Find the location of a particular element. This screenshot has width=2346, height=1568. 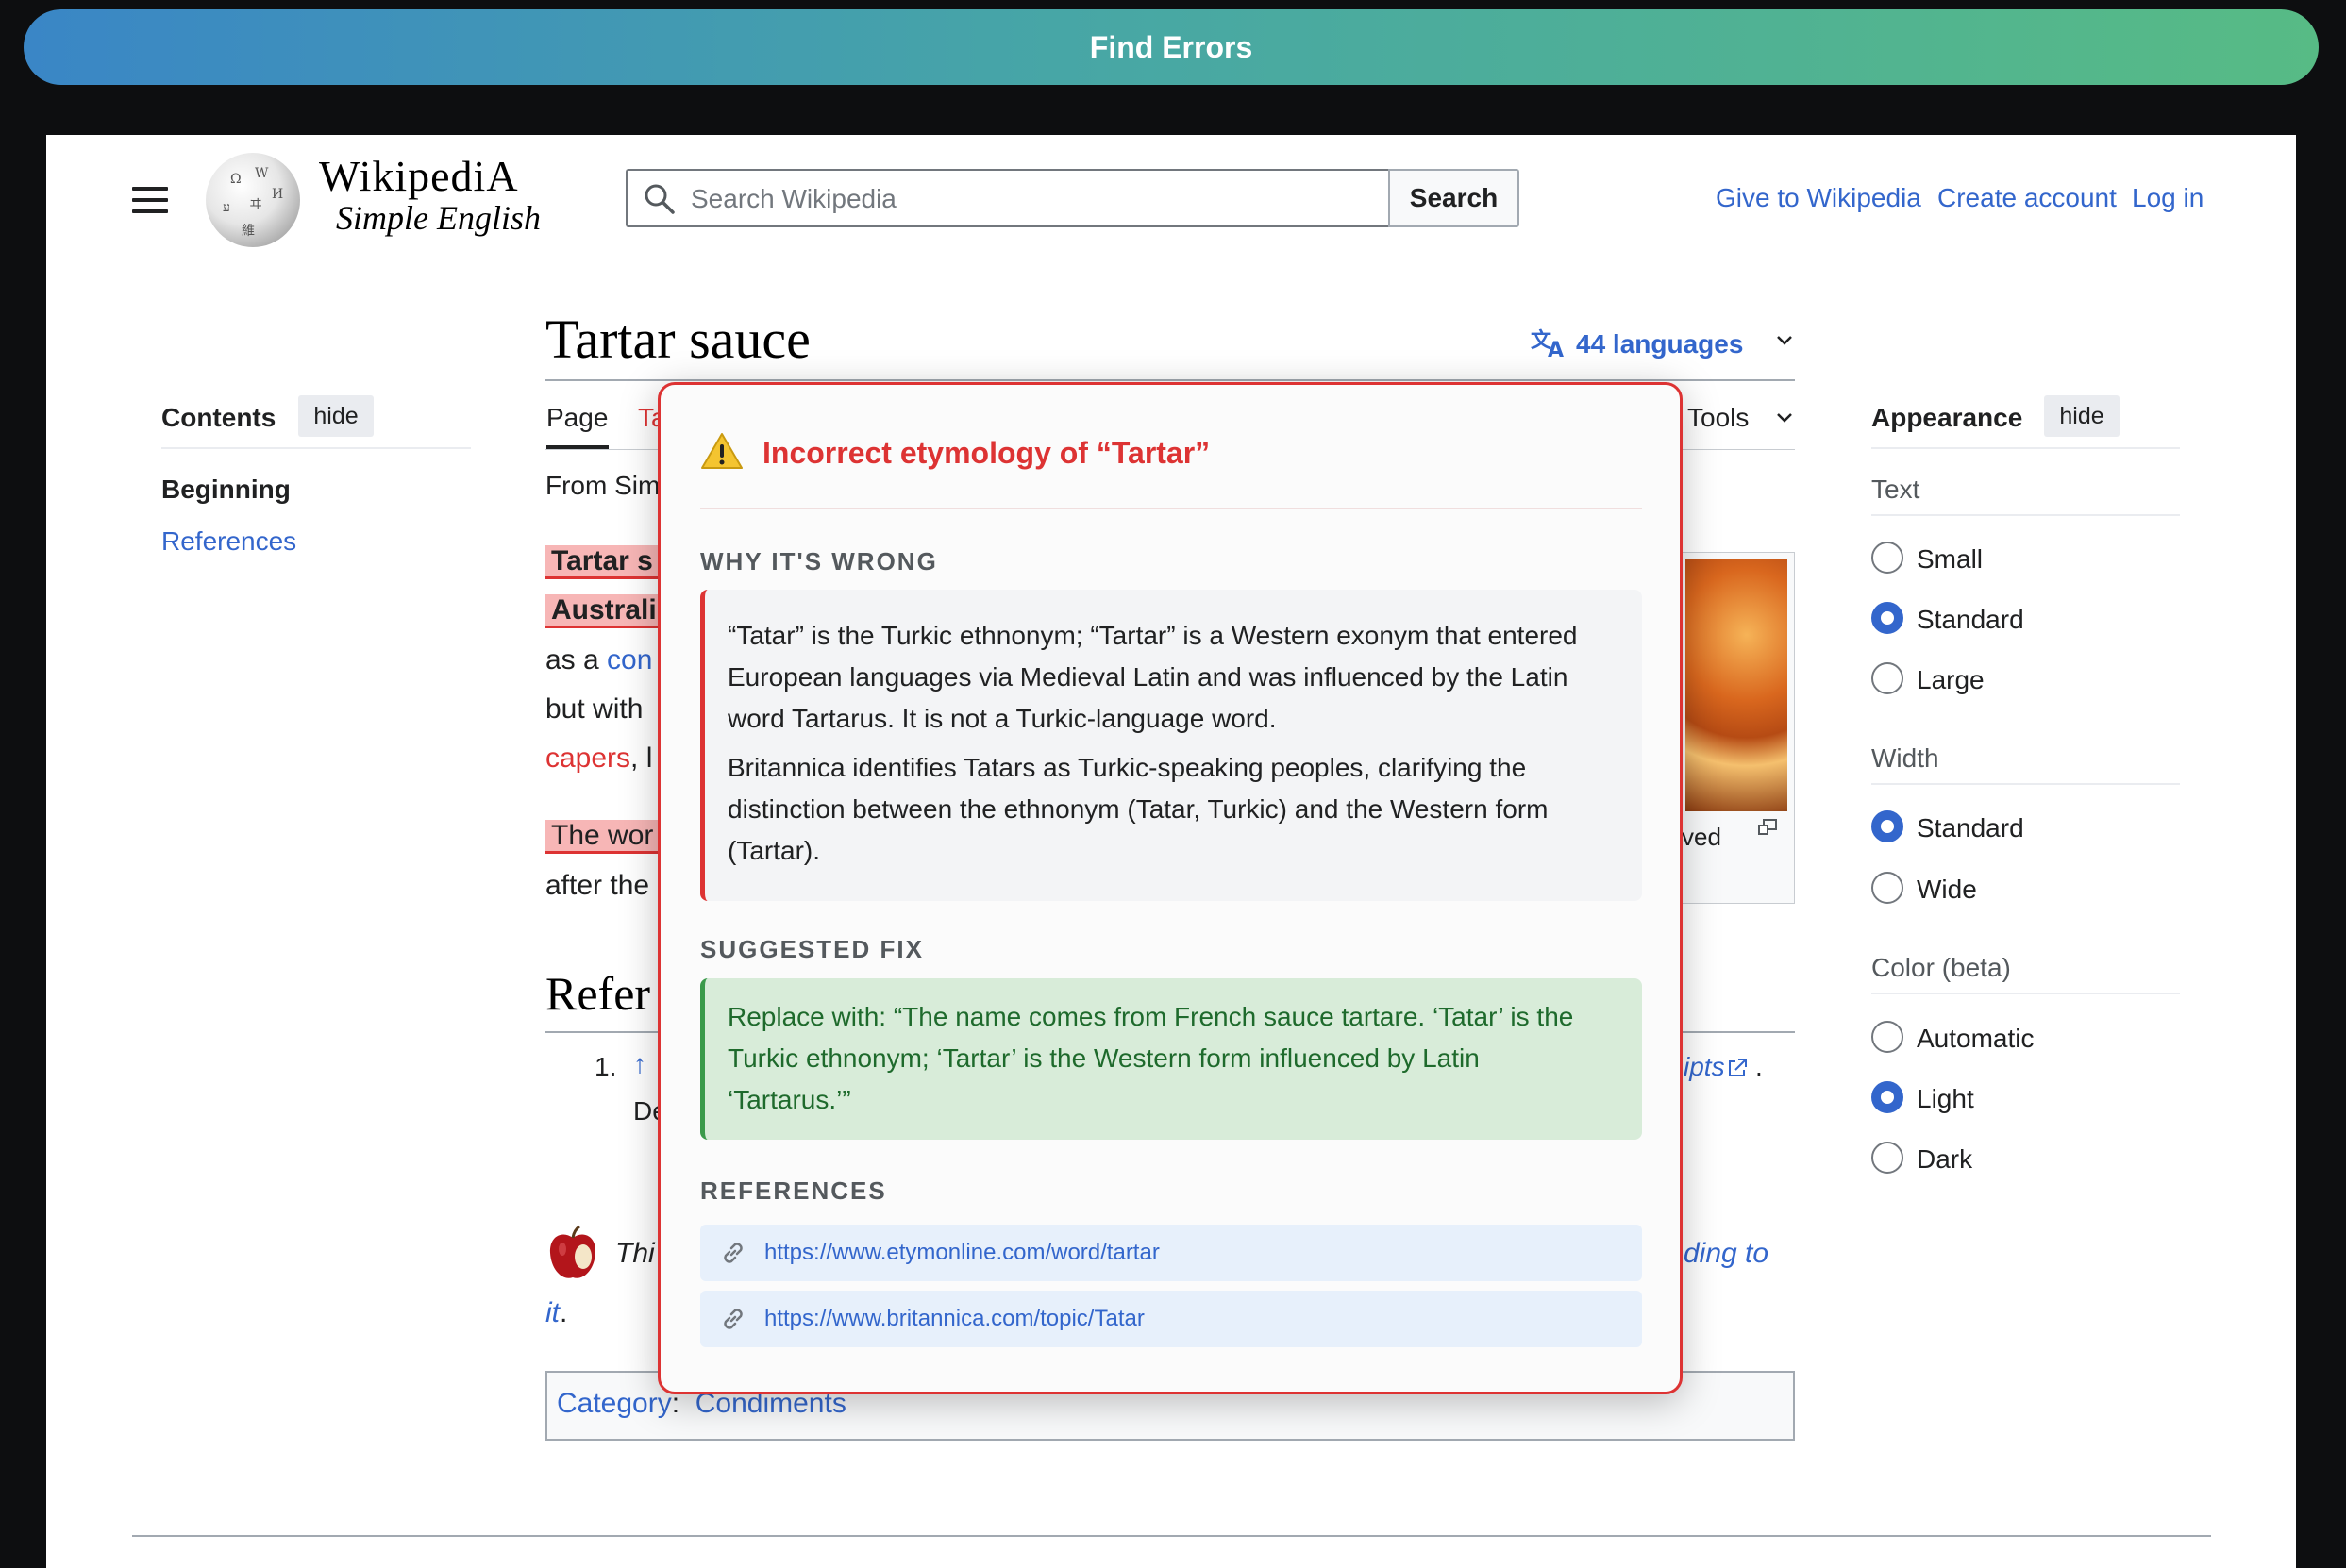

give-to-wikipedia-link: Give to Wikipedia is located at coordinates (1818, 198).